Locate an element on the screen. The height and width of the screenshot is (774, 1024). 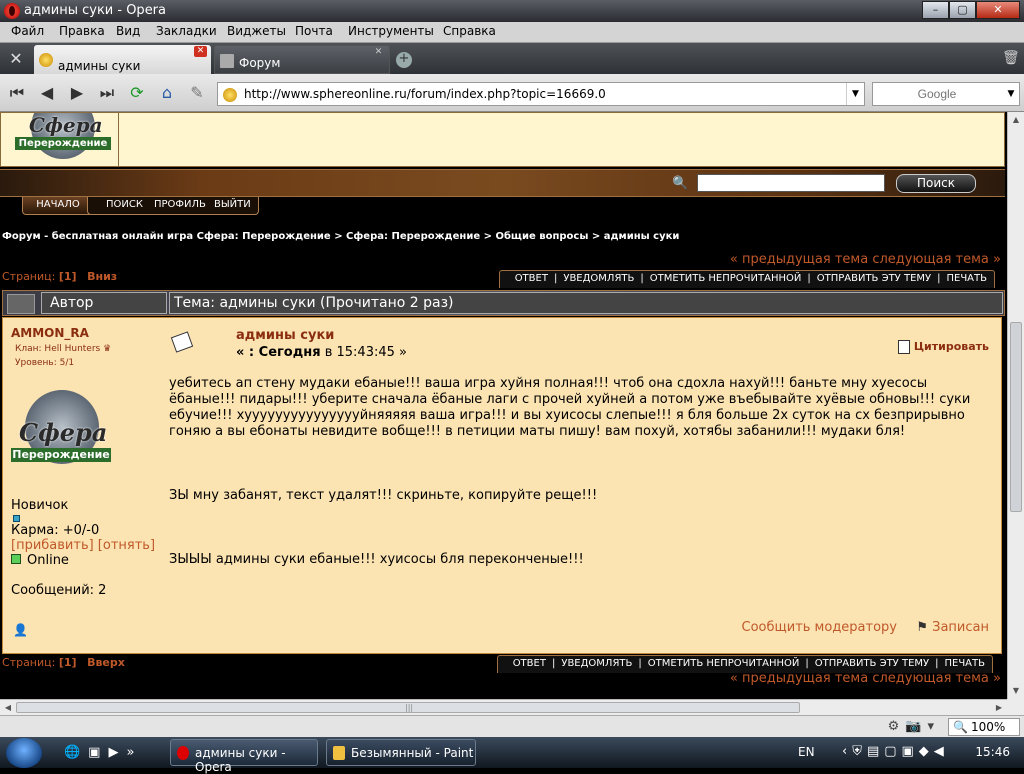
maximize-button: ▢ is located at coordinates (962, 10).